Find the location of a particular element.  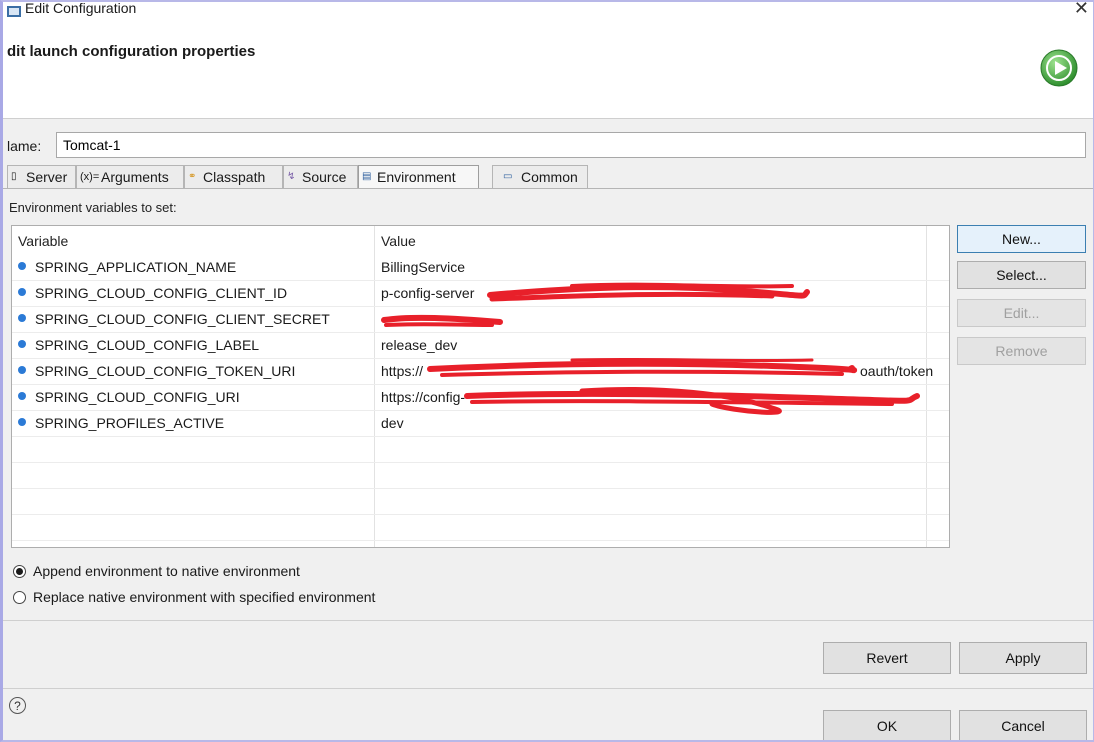

tab-server: ▯ Server is located at coordinates (41, 176).